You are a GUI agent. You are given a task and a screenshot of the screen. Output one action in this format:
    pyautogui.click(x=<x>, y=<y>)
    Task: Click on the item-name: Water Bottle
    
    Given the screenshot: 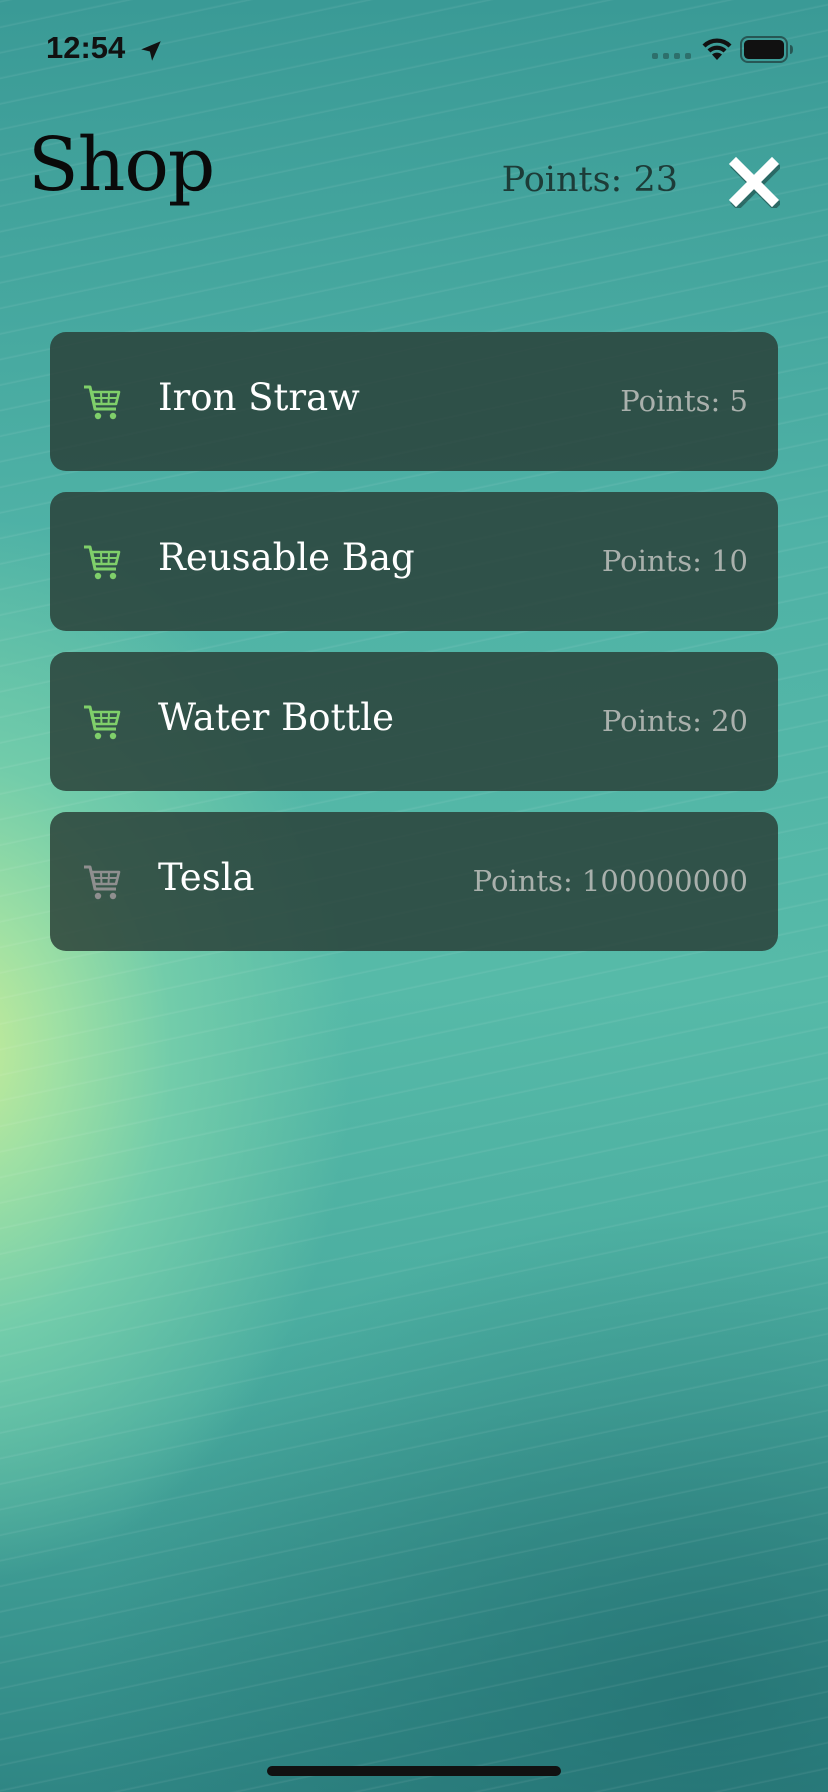 What is the action you would take?
    pyautogui.click(x=276, y=717)
    